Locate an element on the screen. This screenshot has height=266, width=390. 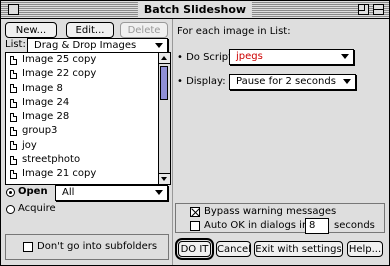
exit-with-settings-button: Exit with settings is located at coordinates (298, 249).